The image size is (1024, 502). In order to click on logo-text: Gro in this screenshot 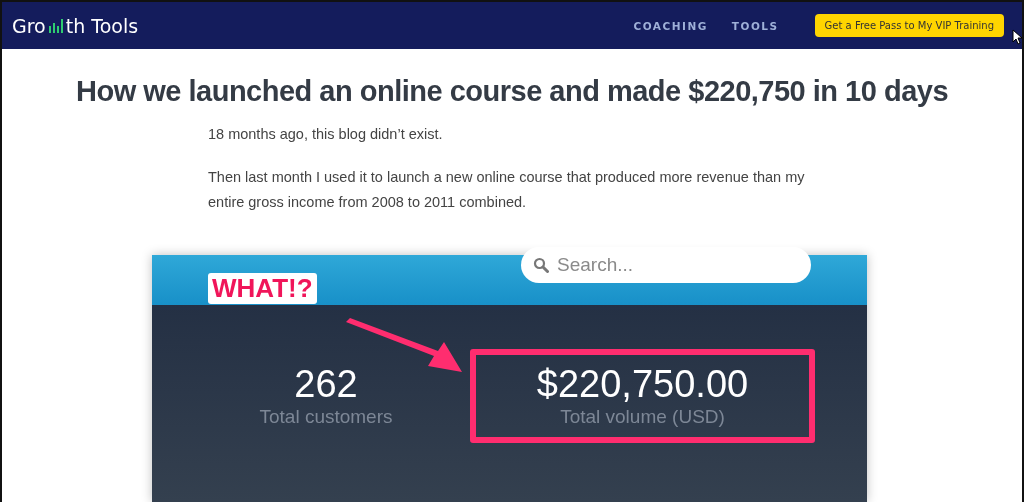, I will do `click(29, 25)`.